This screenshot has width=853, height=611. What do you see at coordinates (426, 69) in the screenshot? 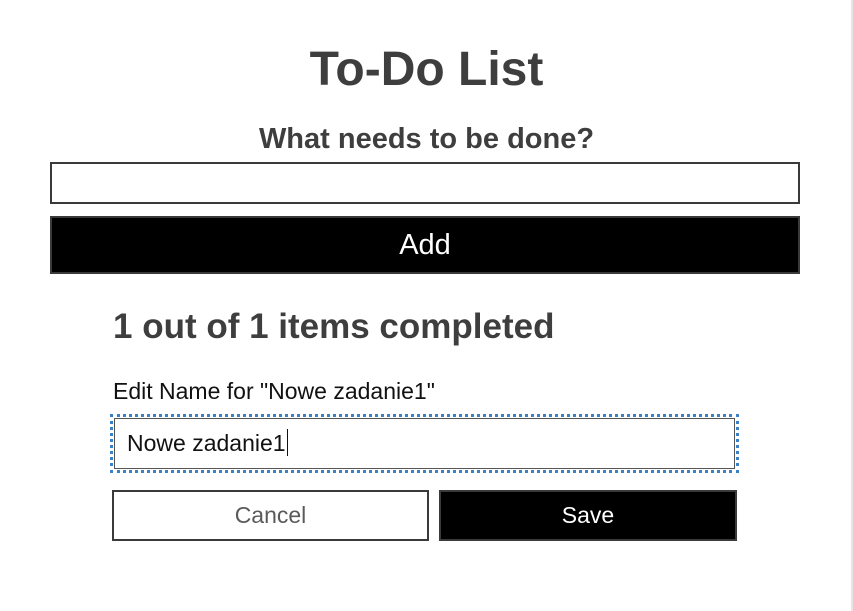
I see `page-title: To-Do List` at bounding box center [426, 69].